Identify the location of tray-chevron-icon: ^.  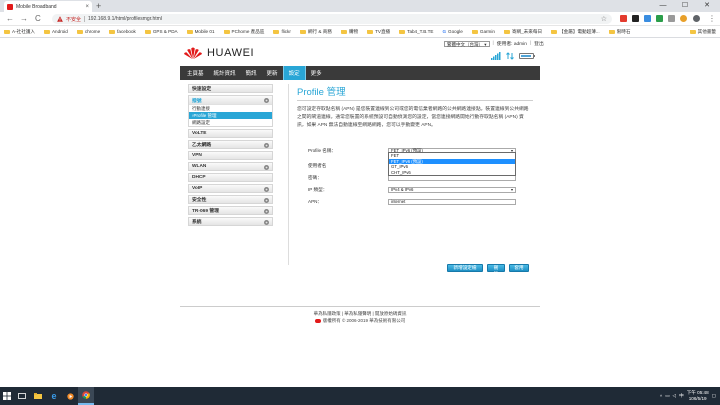
(661, 396).